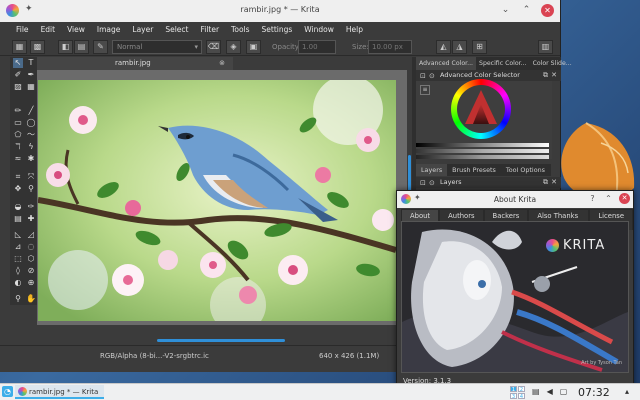  What do you see at coordinates (157, 47) in the screenshot?
I see `blend-mode-select: Normal` at bounding box center [157, 47].